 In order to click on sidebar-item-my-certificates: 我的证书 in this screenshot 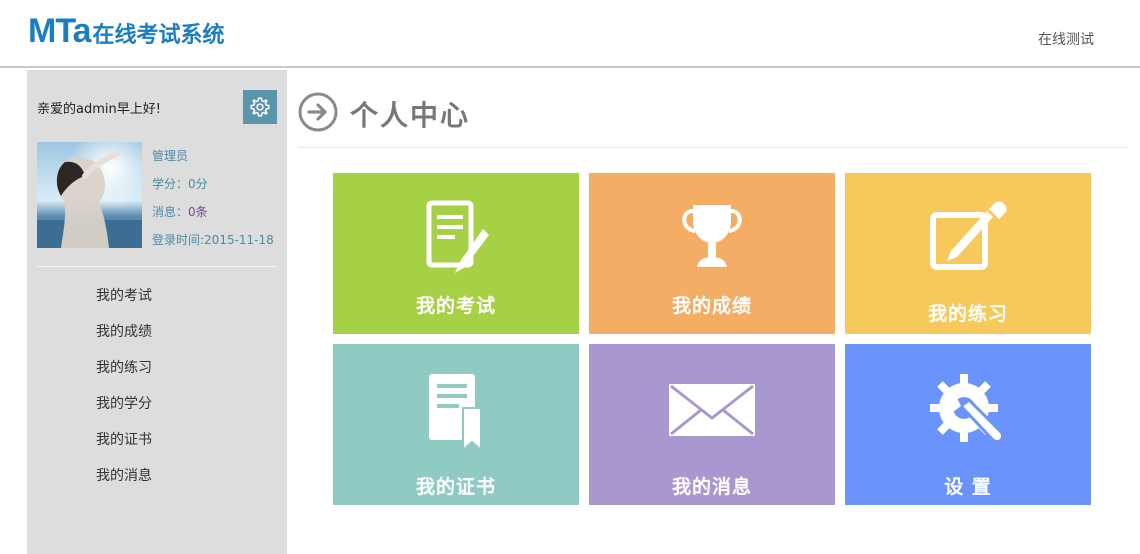, I will do `click(124, 440)`.